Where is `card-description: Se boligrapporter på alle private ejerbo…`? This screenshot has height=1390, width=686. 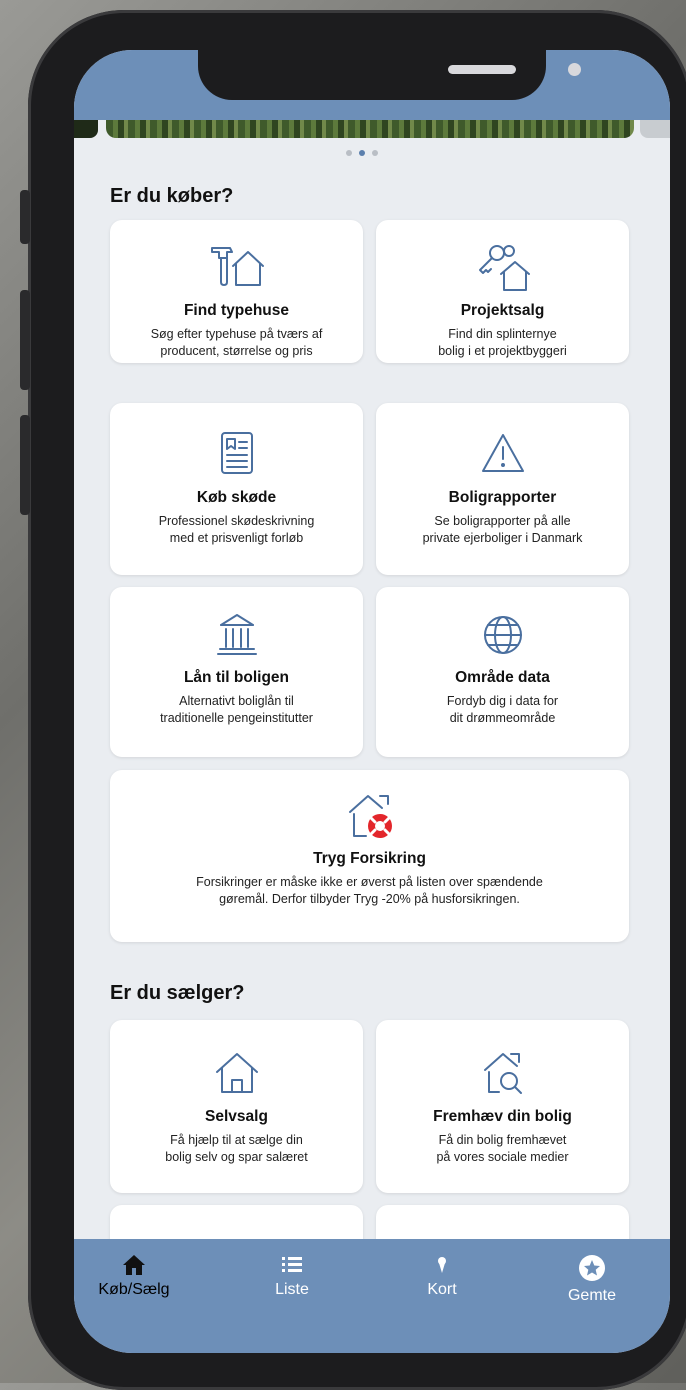
card-description: Se boligrapporter på alle private ejerbo… is located at coordinates (502, 529).